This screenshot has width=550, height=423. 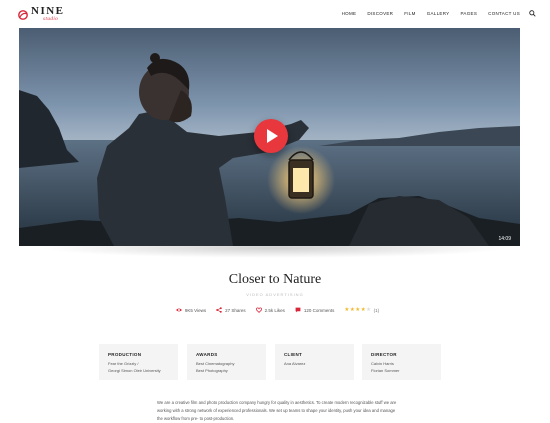 I want to click on nav-item-film: FILM, so click(x=409, y=13).